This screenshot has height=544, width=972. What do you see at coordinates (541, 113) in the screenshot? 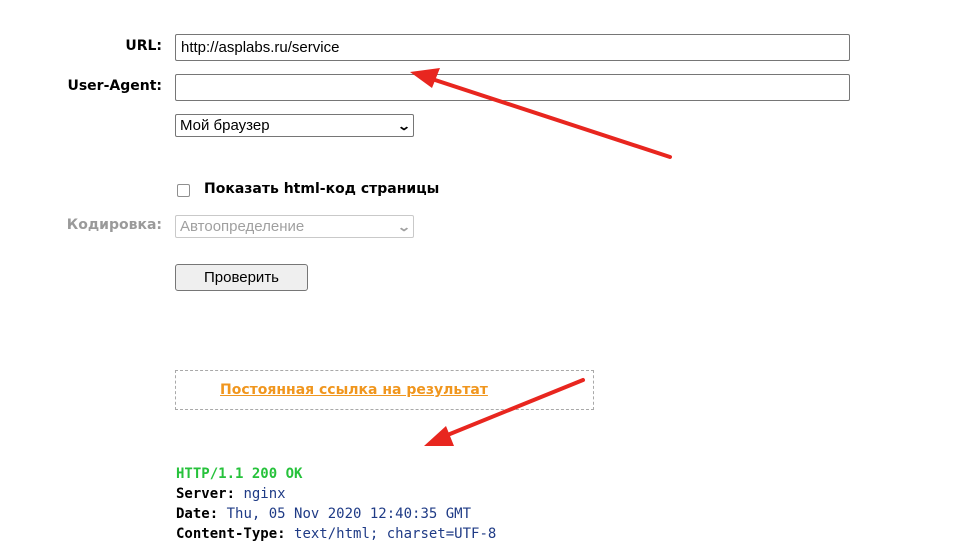
I see `annotation-arrow-url` at bounding box center [541, 113].